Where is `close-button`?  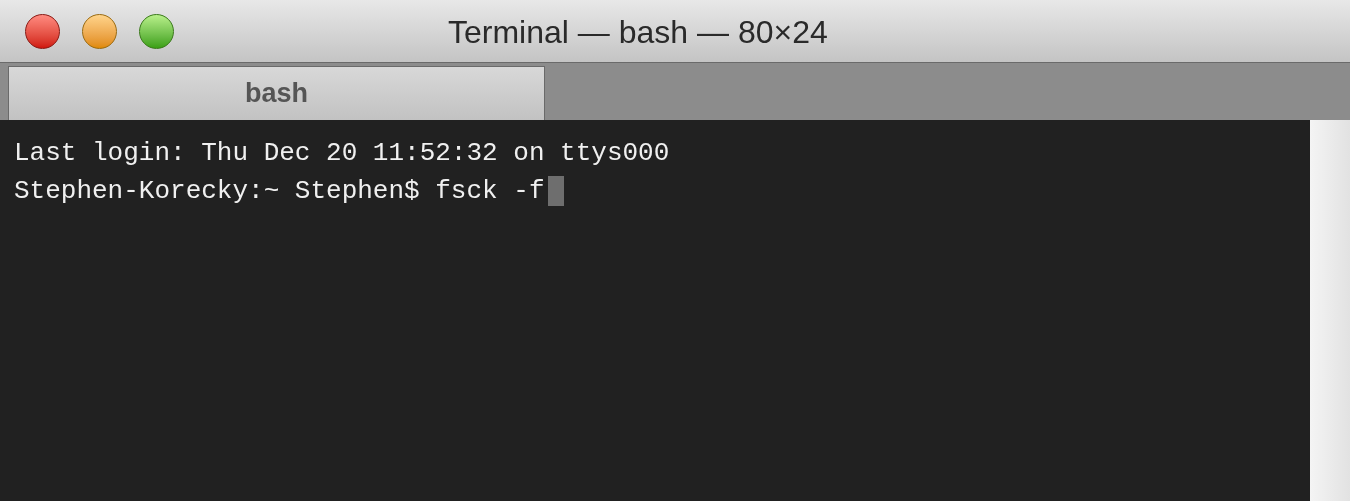
close-button is located at coordinates (42, 31).